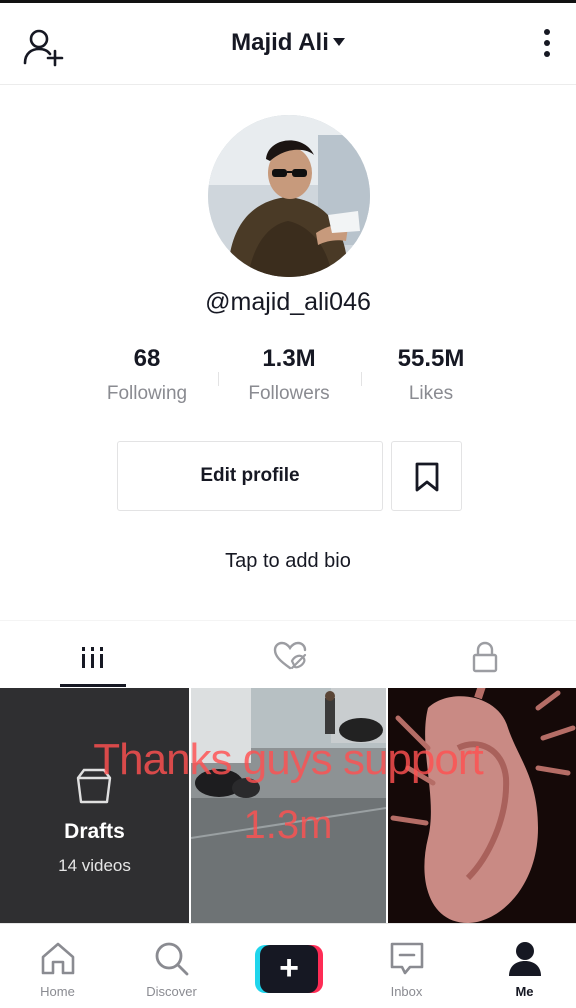 Image resolution: width=576 pixels, height=1008 pixels. Describe the element at coordinates (171, 991) in the screenshot. I see `nav-discover-label: Discover` at that location.